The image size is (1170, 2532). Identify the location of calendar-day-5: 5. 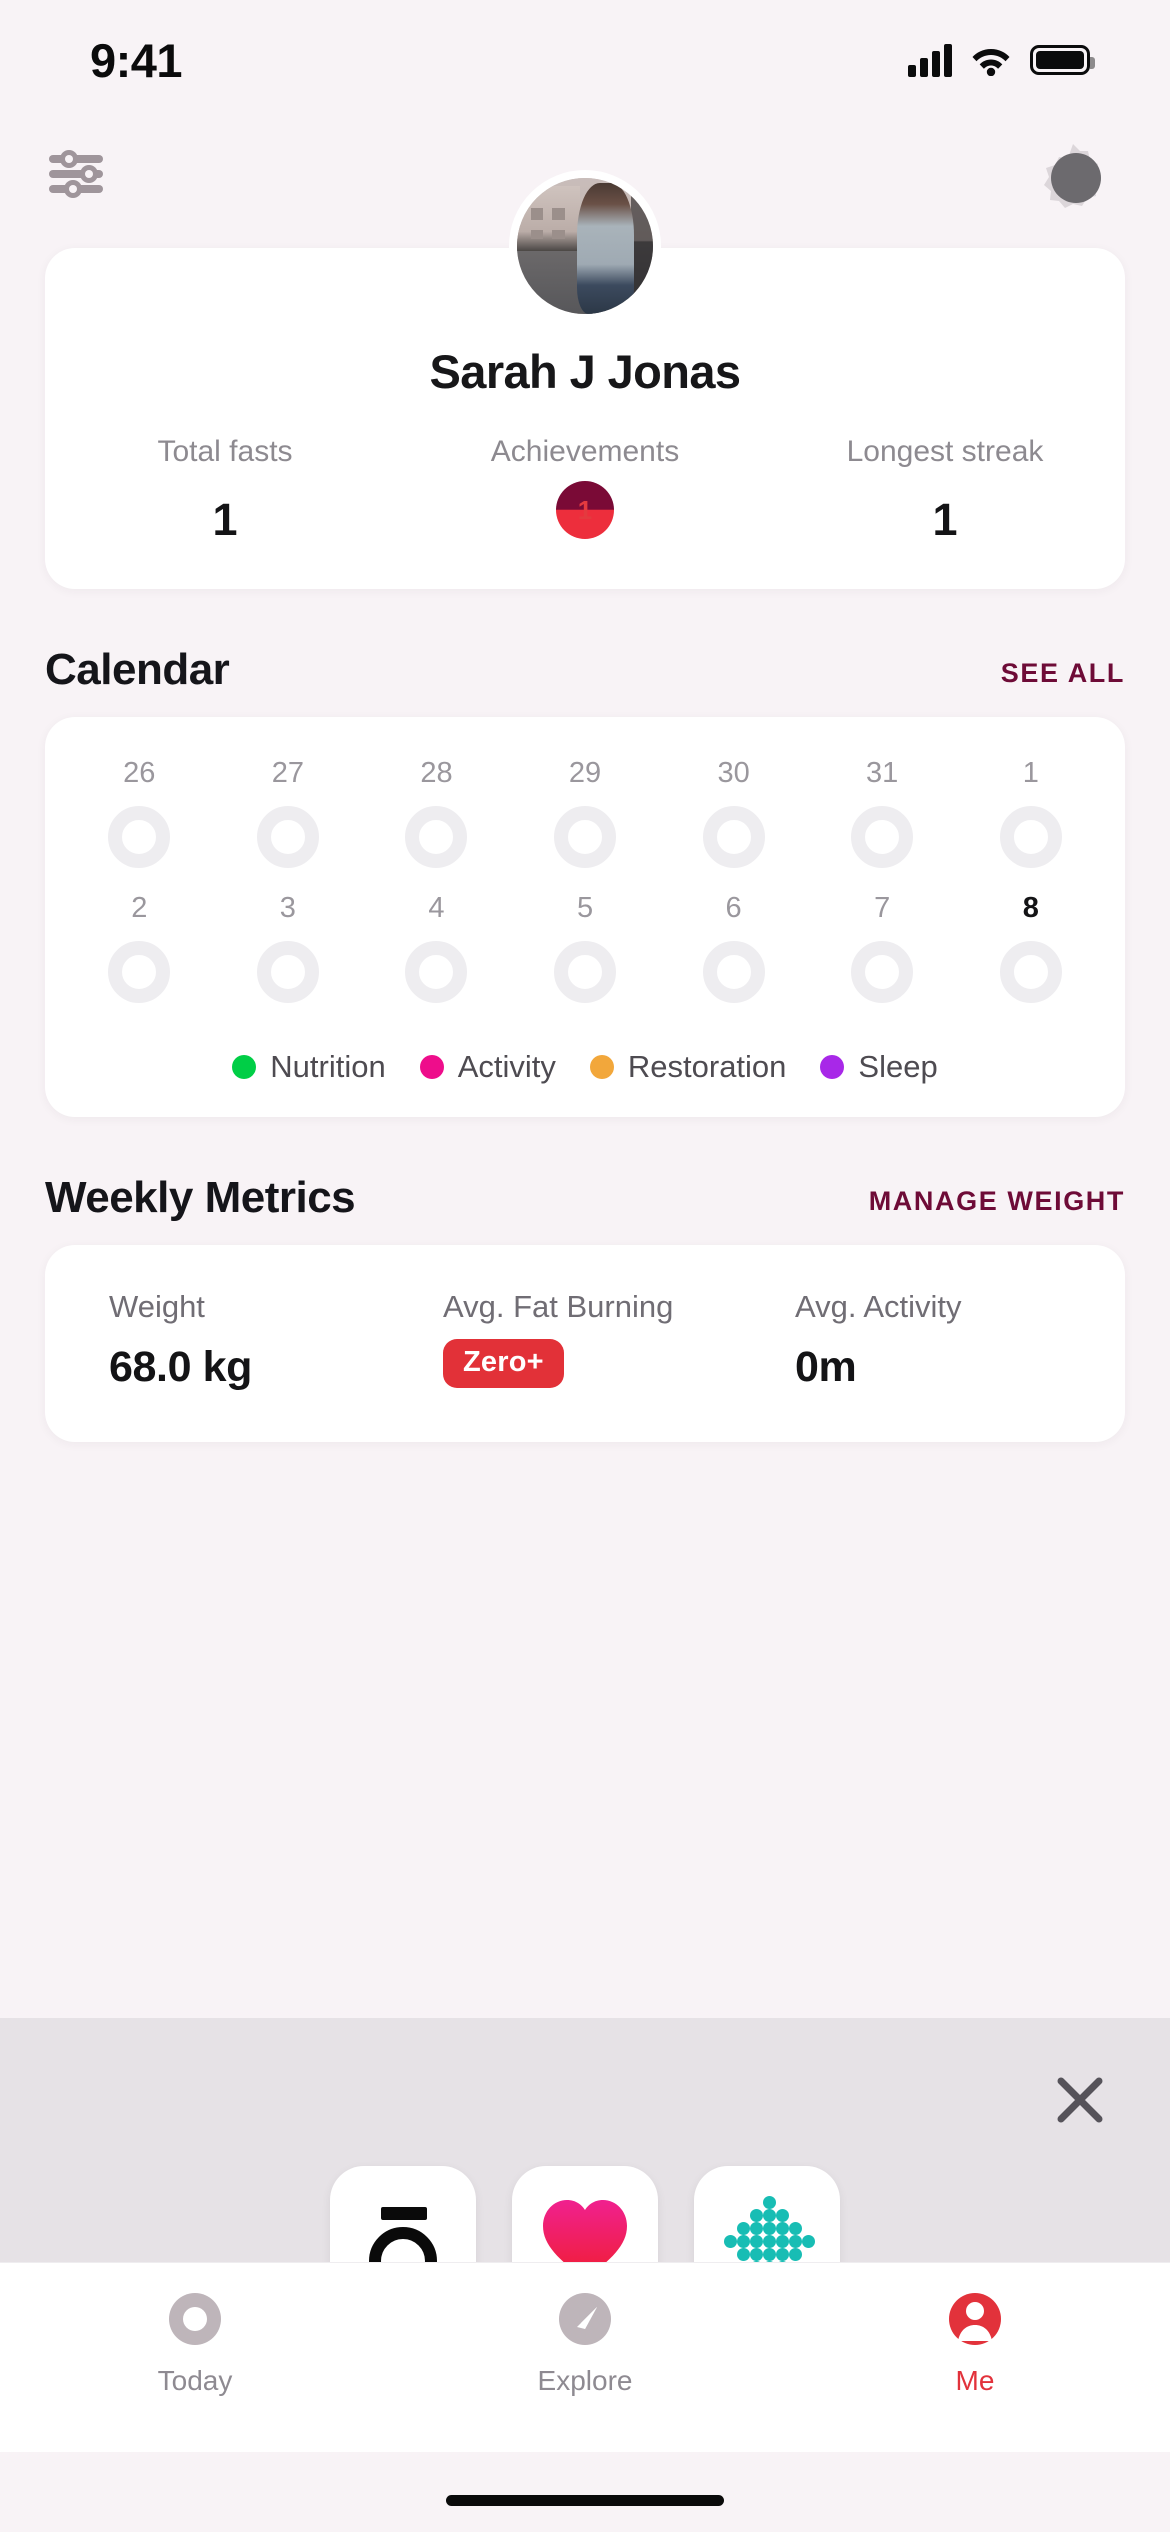
(585, 947).